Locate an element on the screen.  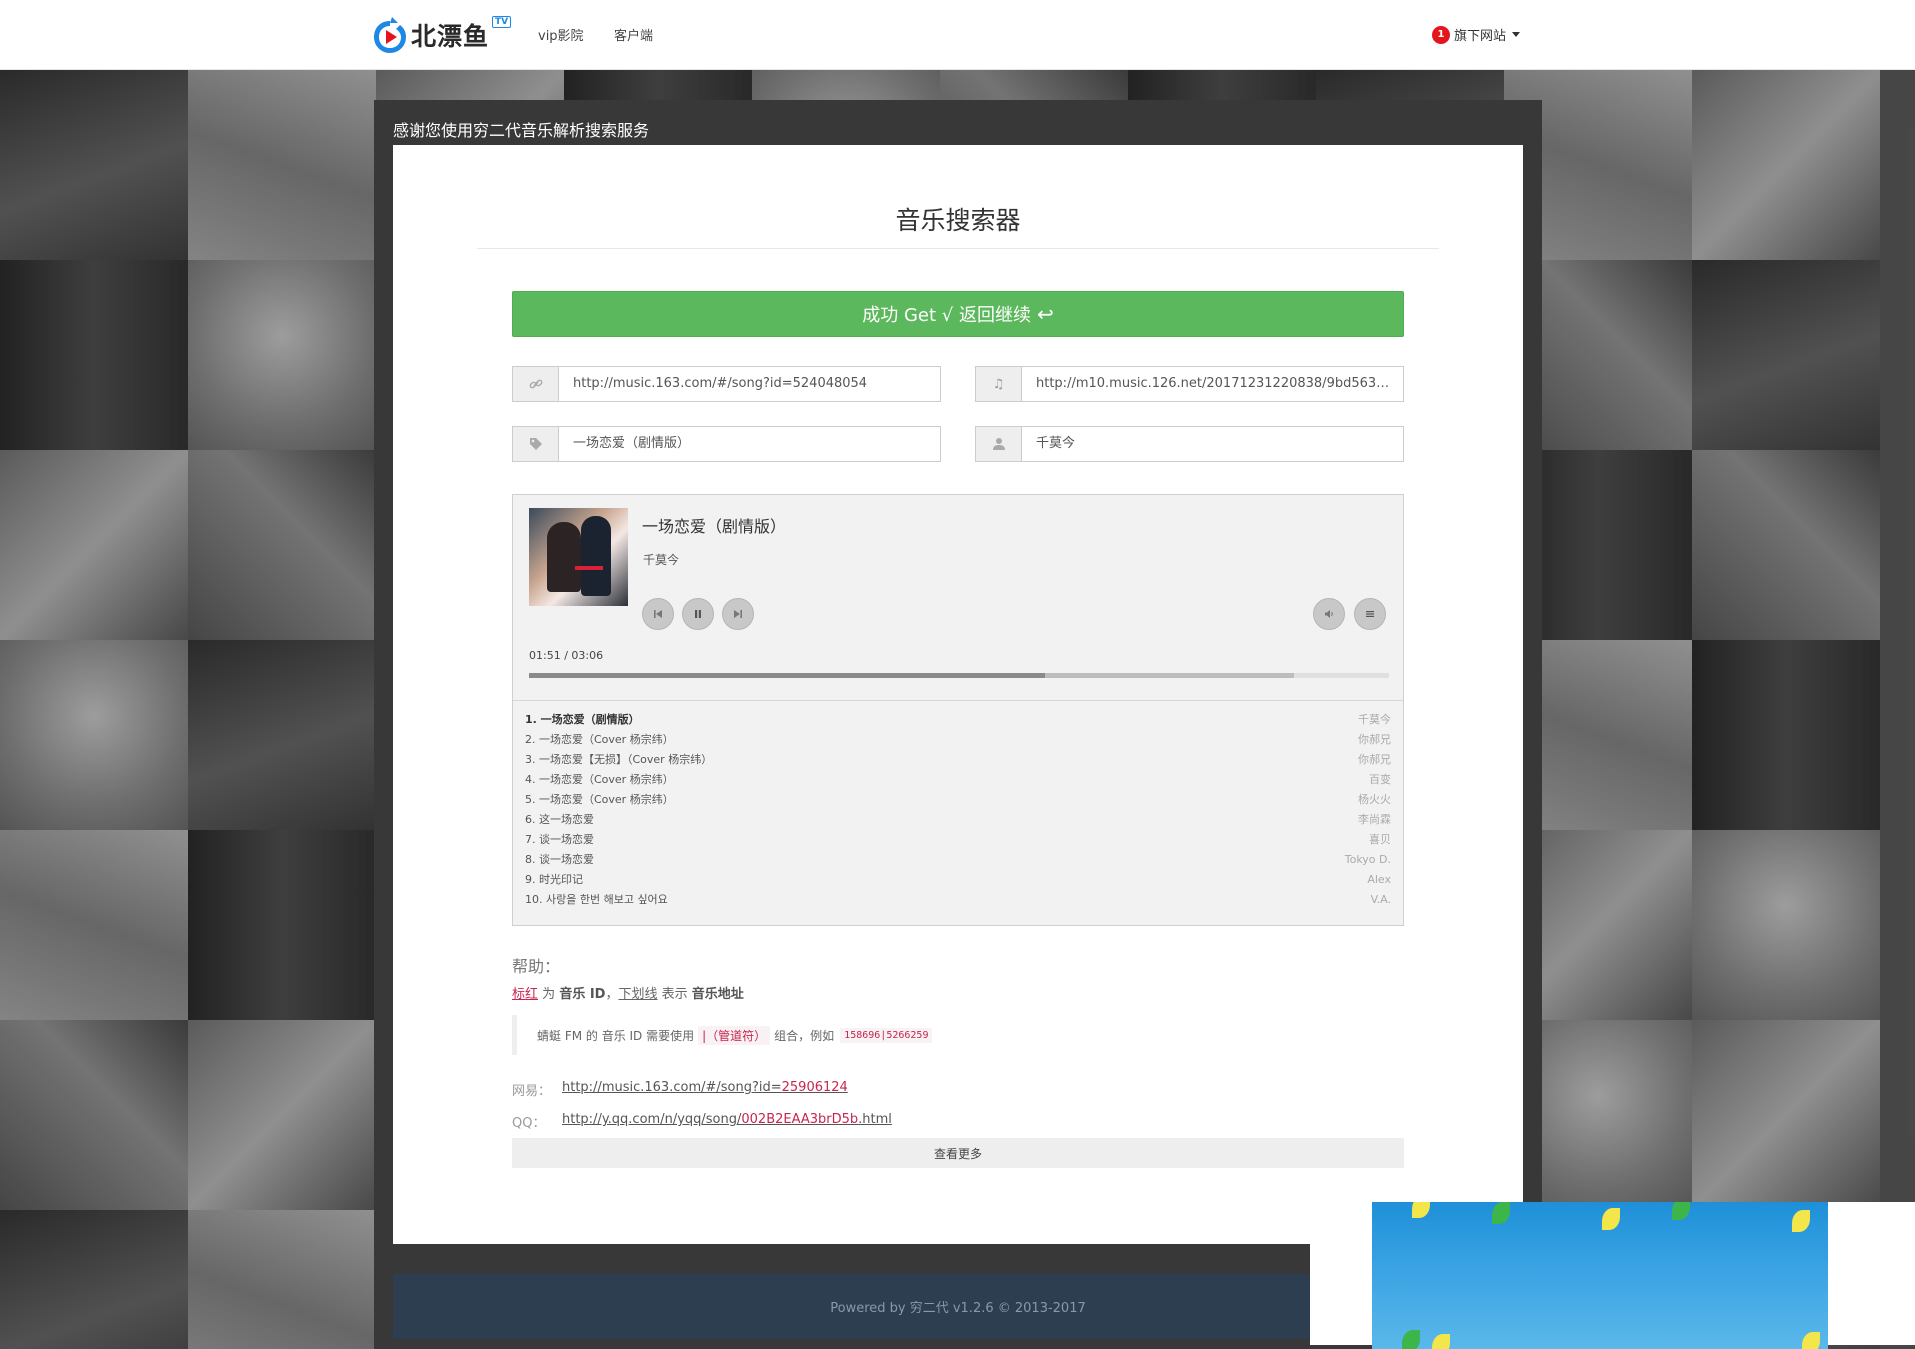
progress-bar is located at coordinates (959, 675).